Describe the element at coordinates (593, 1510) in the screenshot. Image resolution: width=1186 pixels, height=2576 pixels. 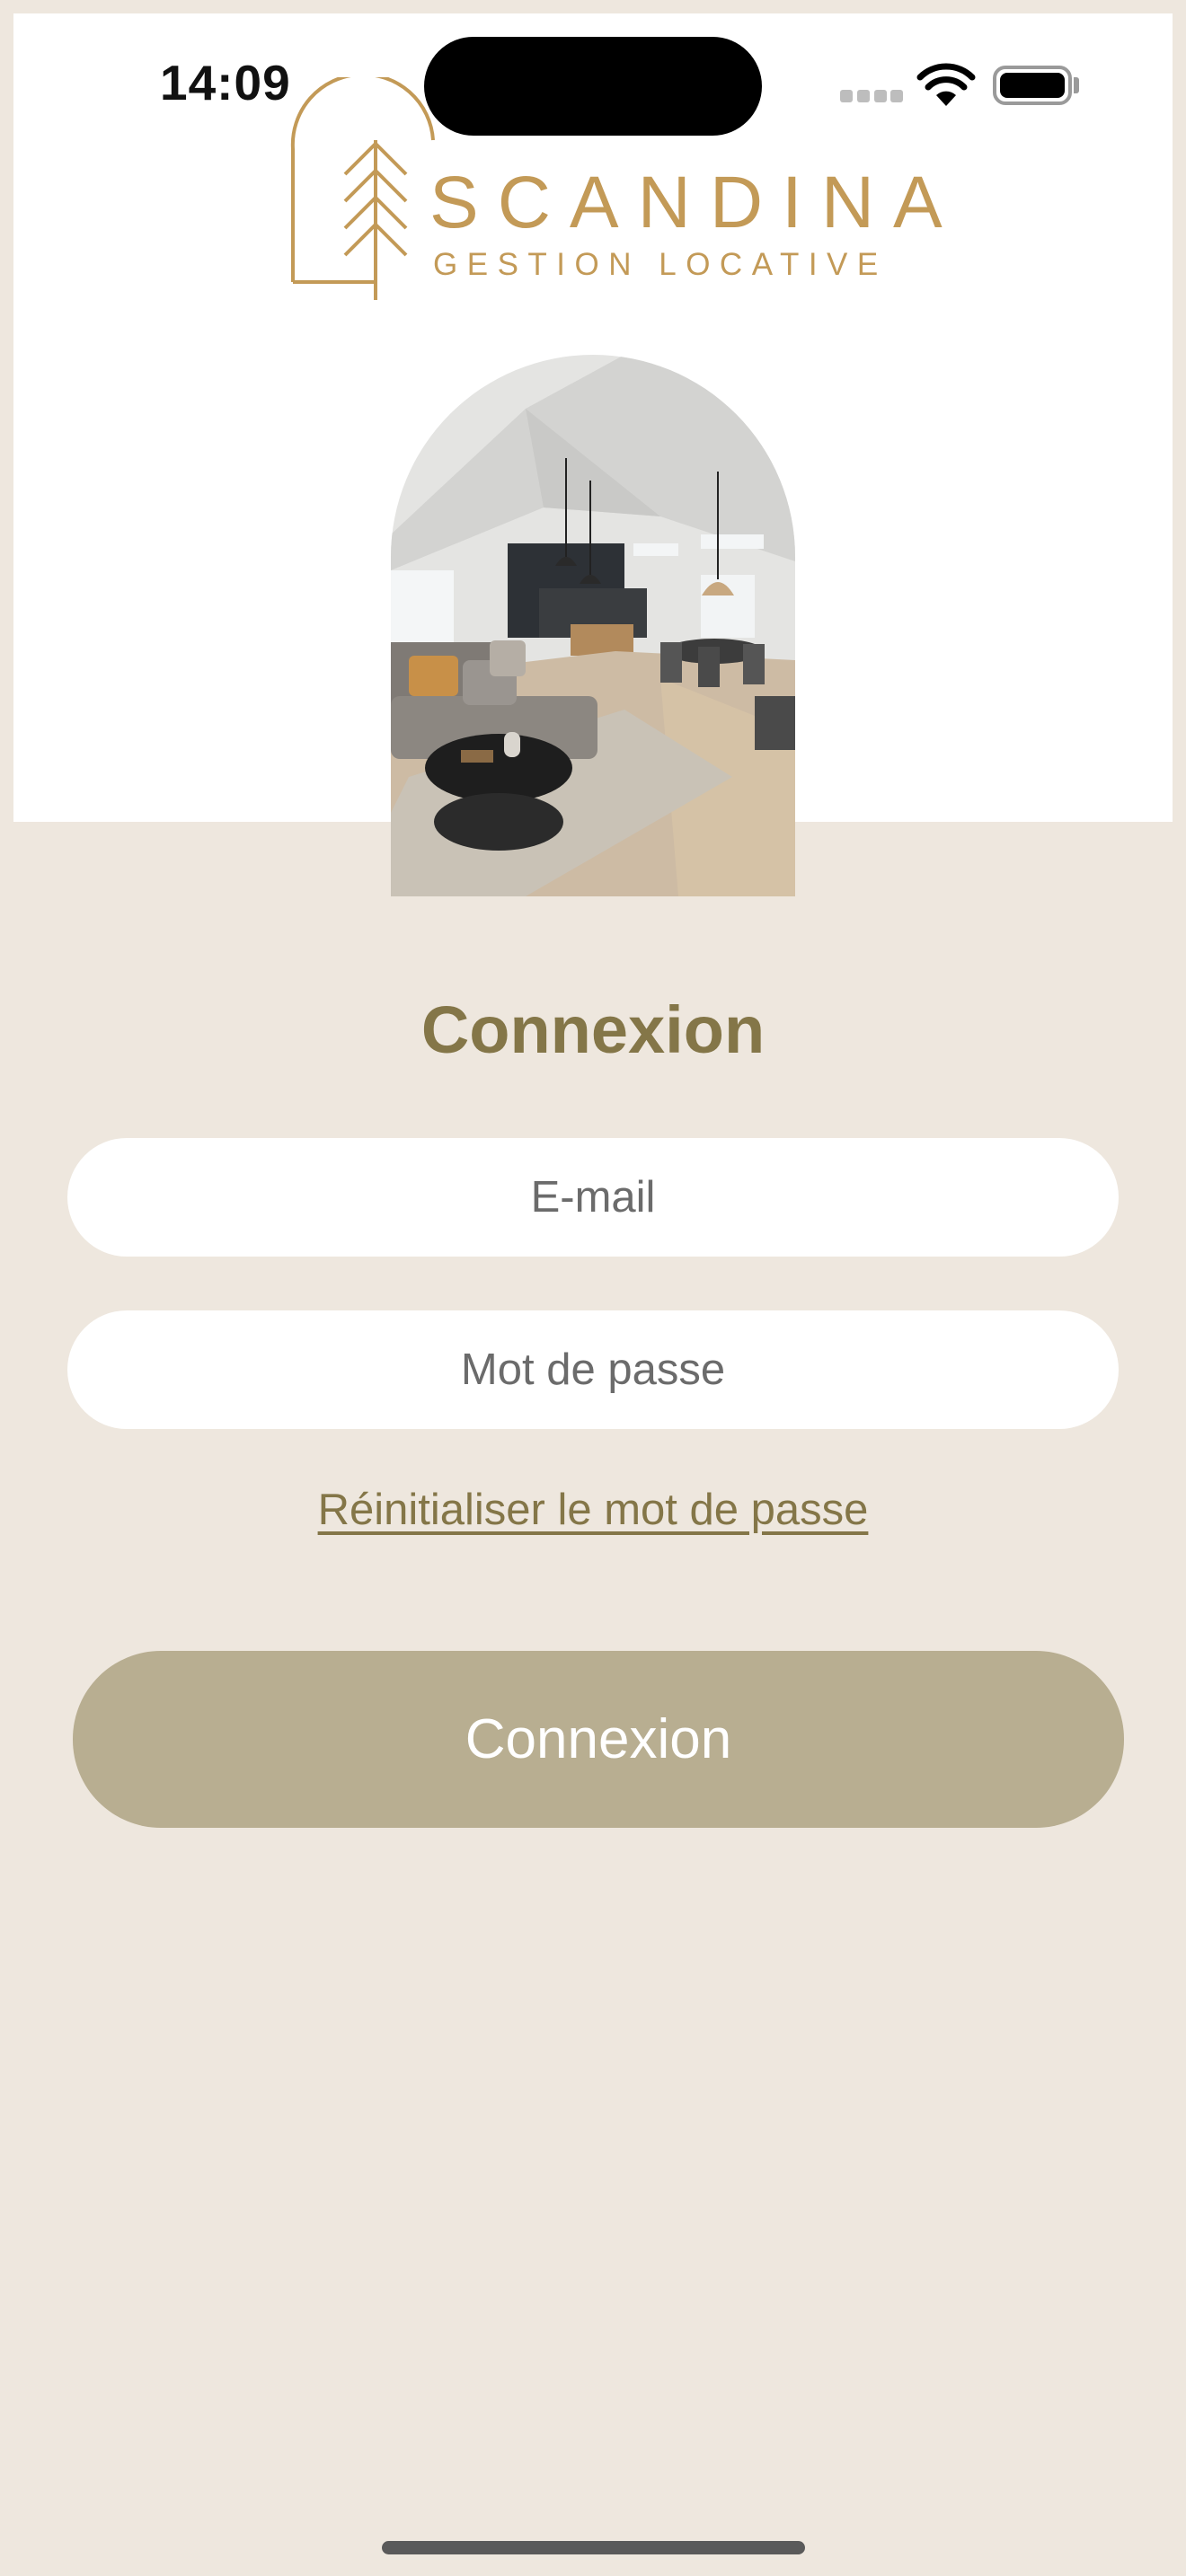
I see `reset-password-link: Réinitialiser le mot de passe` at that location.